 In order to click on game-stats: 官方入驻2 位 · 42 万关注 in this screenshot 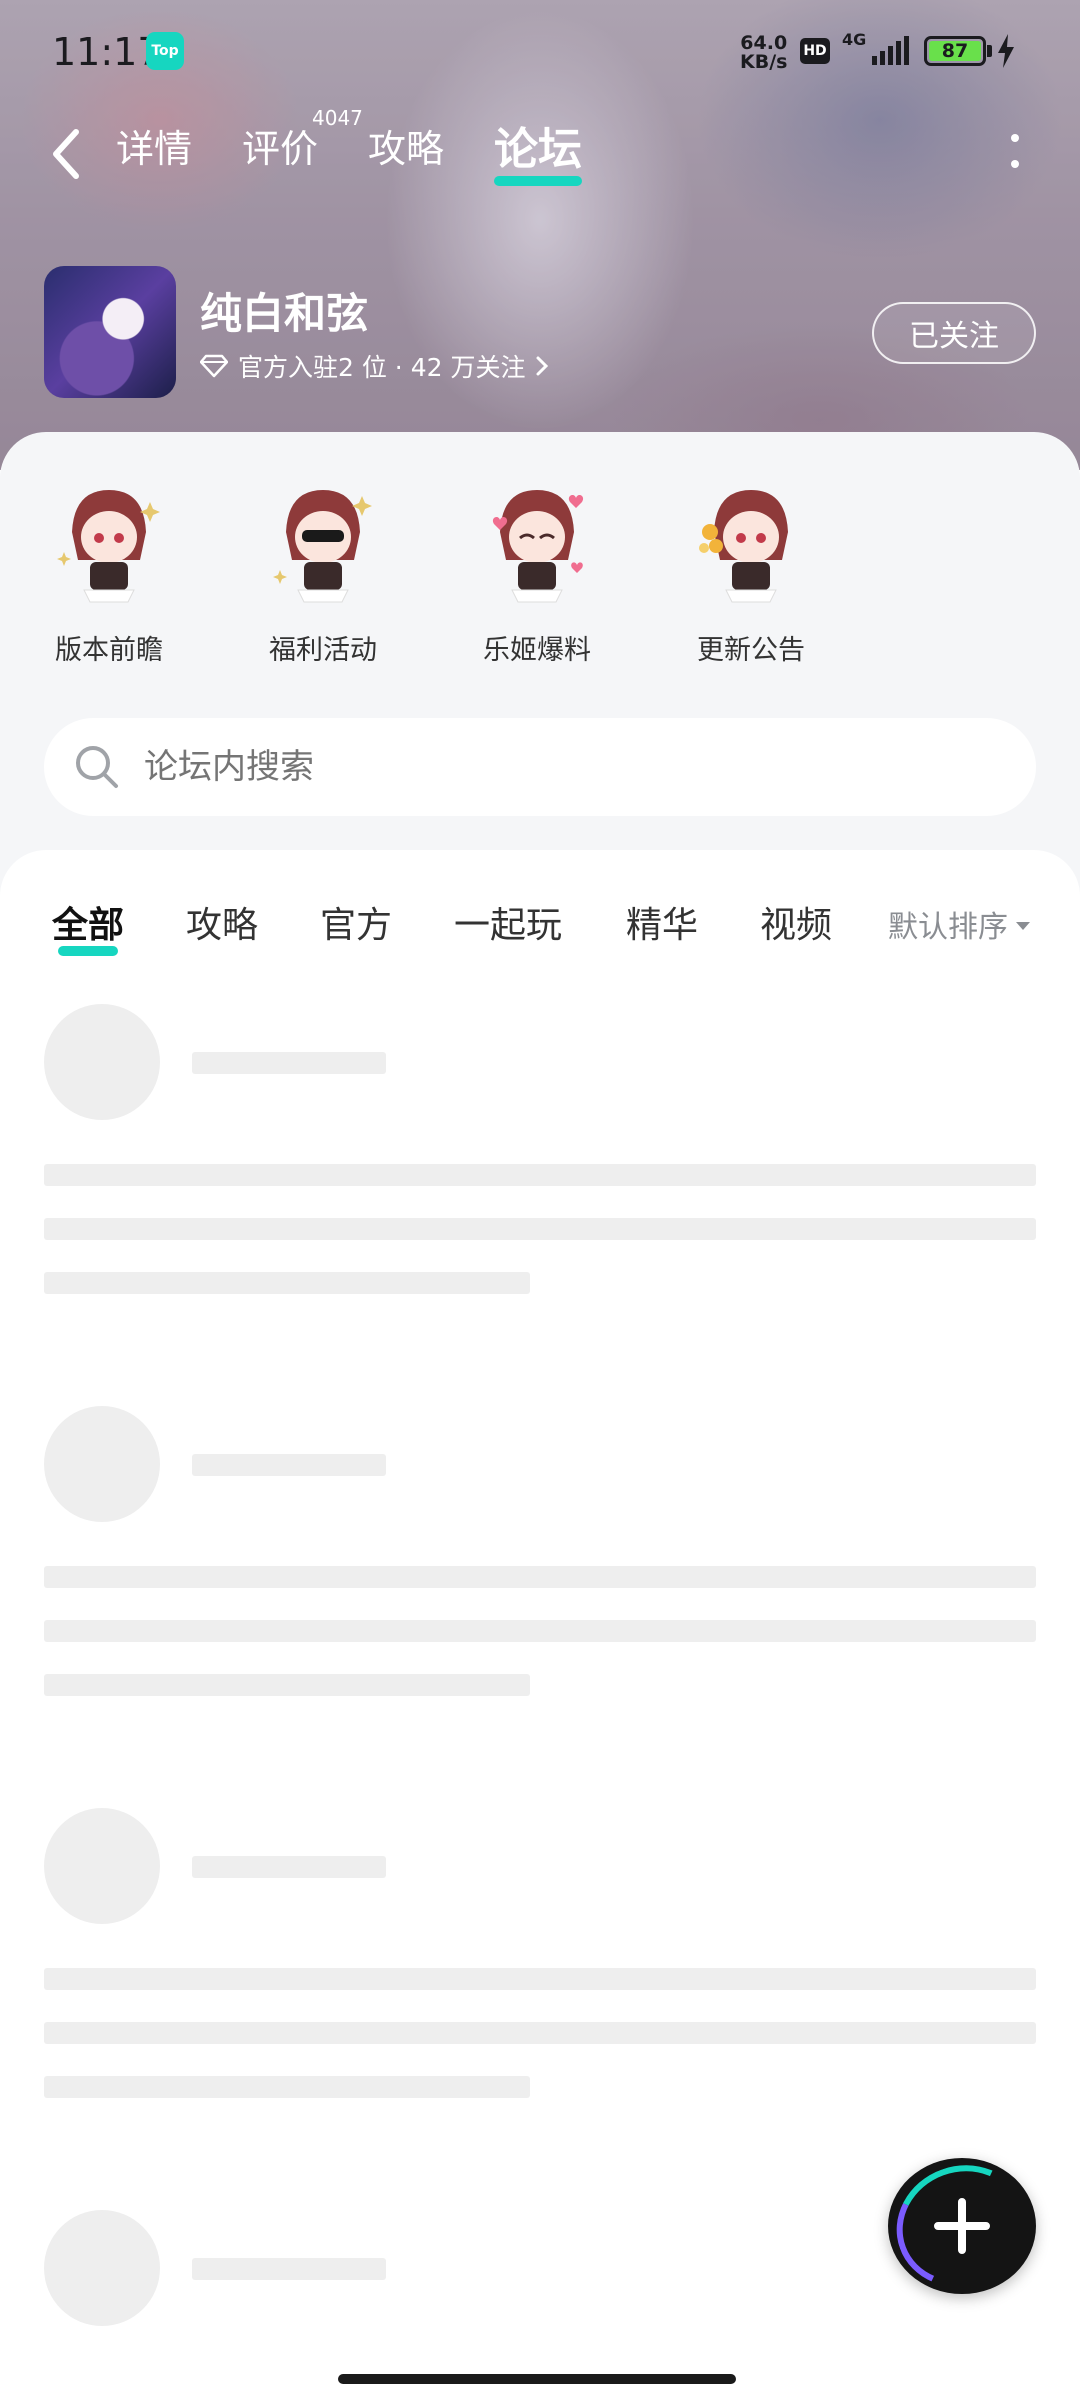, I will do `click(382, 367)`.